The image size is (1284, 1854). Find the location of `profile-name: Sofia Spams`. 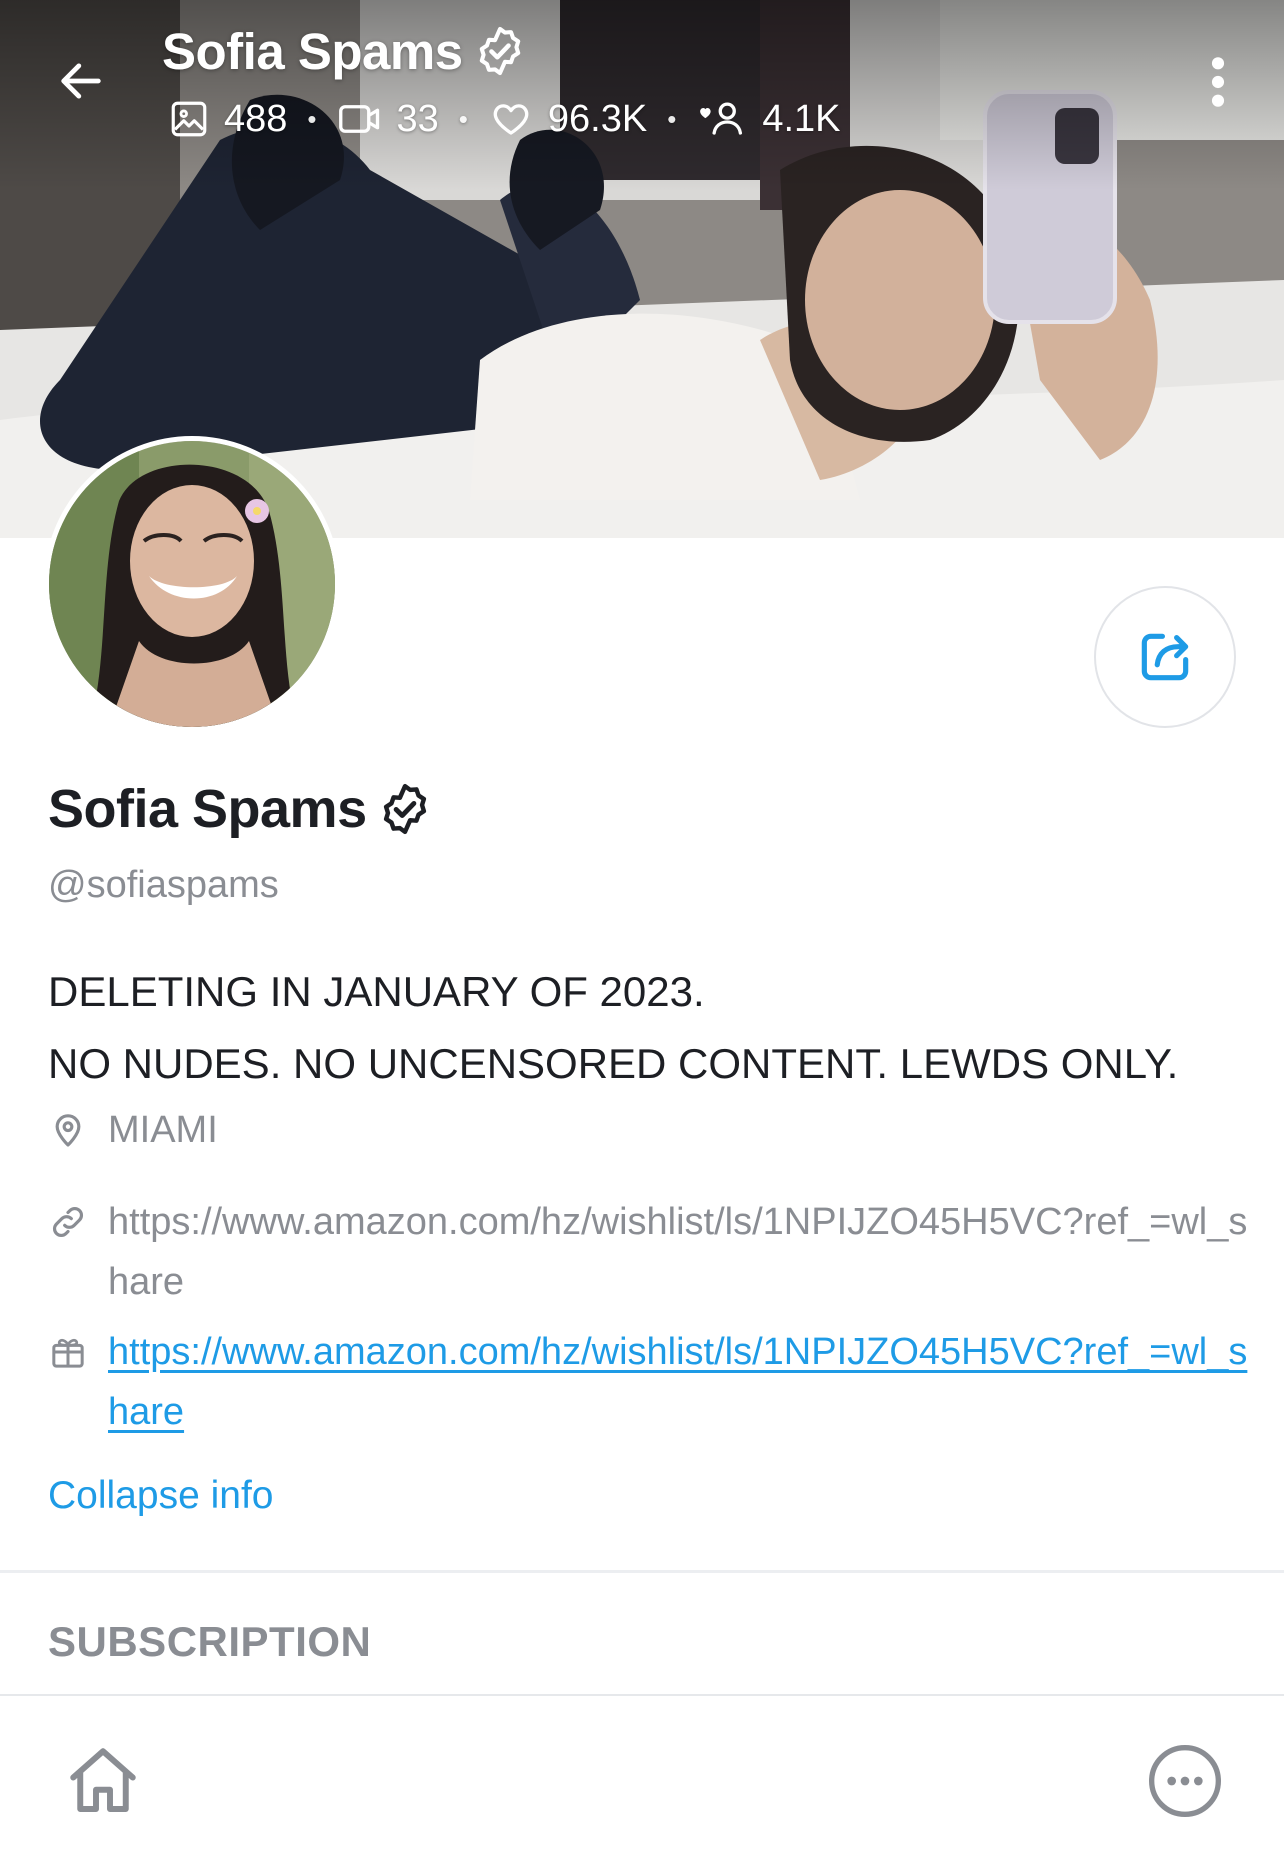

profile-name: Sofia Spams is located at coordinates (240, 809).